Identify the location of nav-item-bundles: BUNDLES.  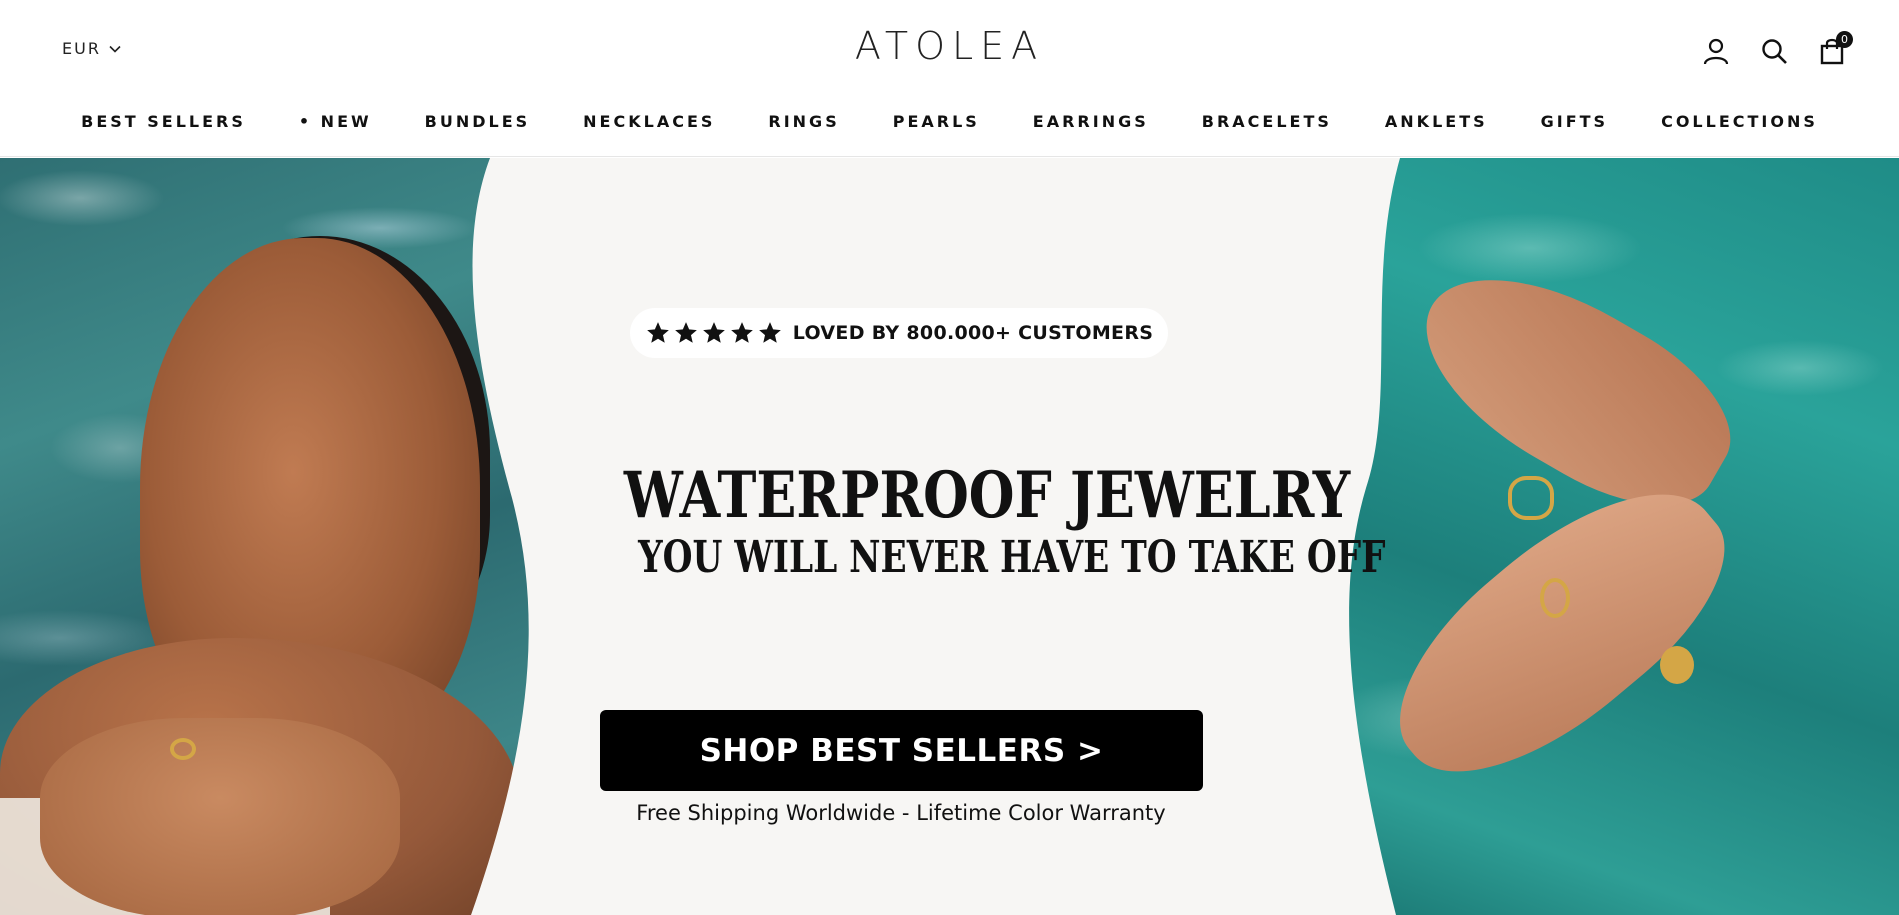
(478, 121).